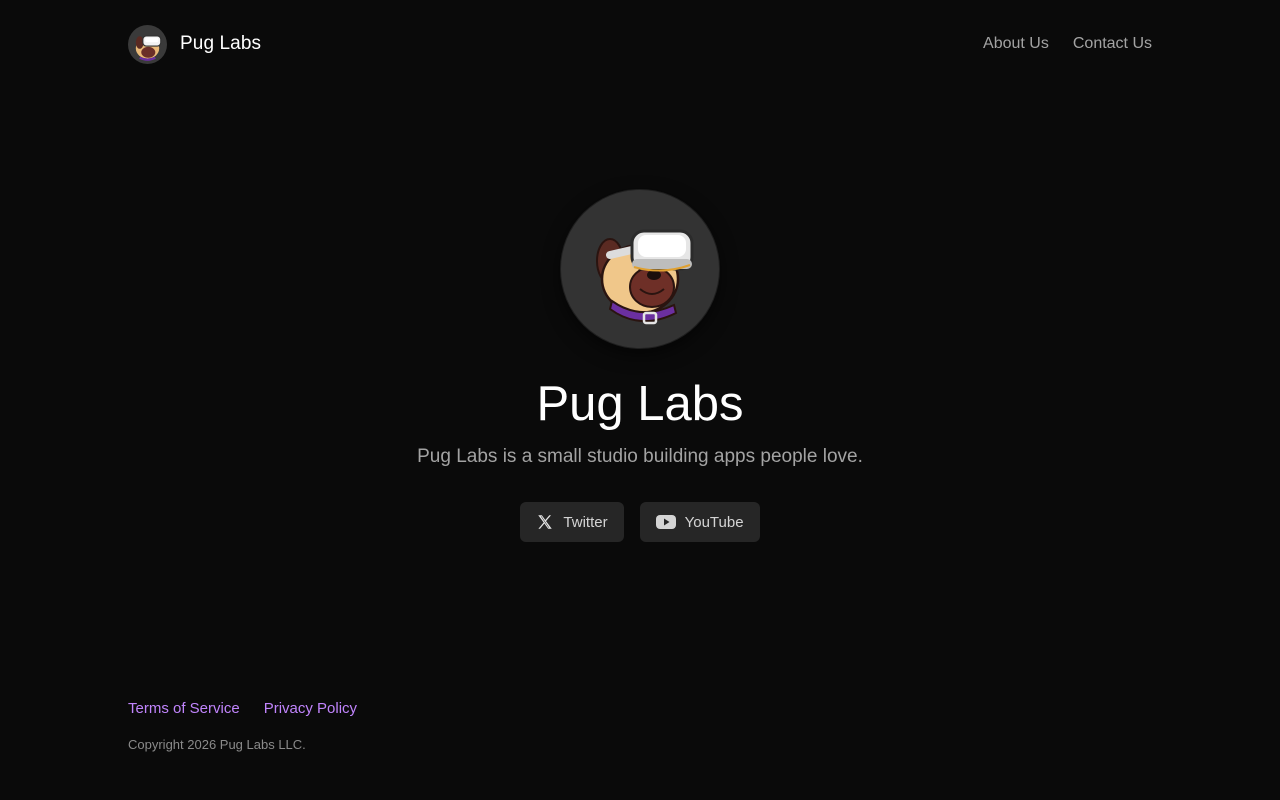 The width and height of the screenshot is (1280, 800). I want to click on youtube-icon, so click(665, 522).